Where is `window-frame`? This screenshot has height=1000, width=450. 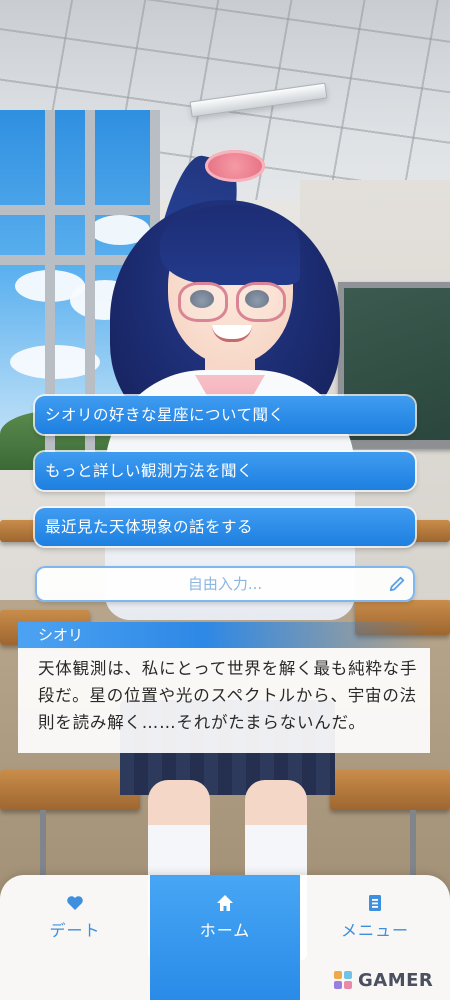 window-frame is located at coordinates (75, 210).